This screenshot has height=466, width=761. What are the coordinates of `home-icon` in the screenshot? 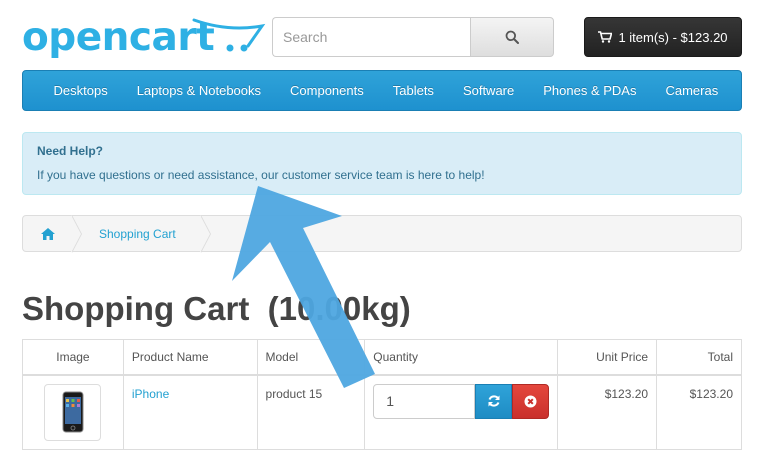 It's located at (48, 233).